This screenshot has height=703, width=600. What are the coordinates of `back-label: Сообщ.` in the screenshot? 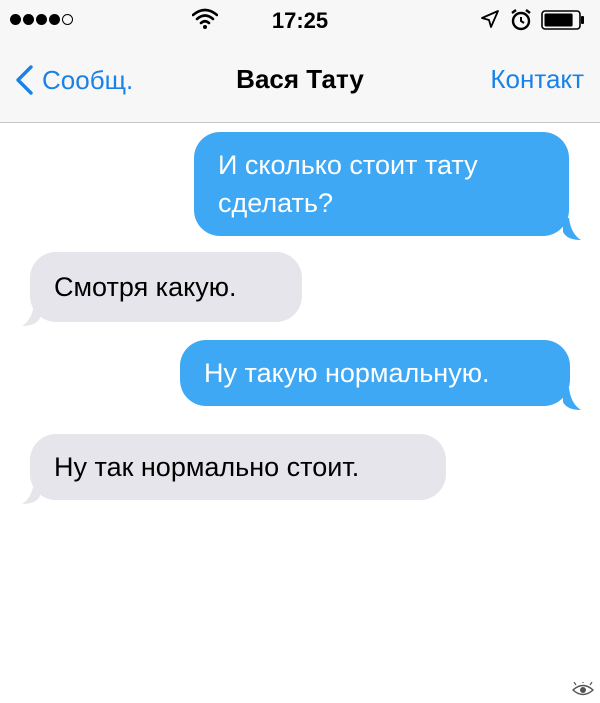 It's located at (88, 79).